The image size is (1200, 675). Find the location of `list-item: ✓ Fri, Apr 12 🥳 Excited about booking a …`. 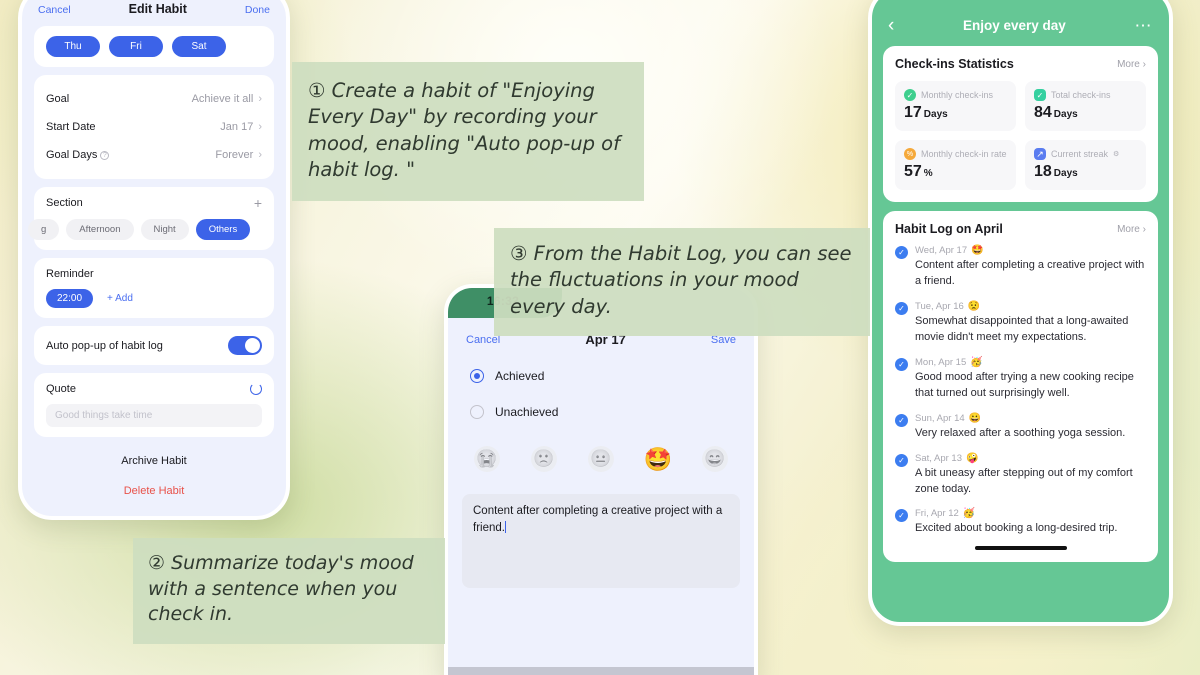

list-item: ✓ Fri, Apr 12 🥳 Excited about booking a … is located at coordinates (1020, 522).